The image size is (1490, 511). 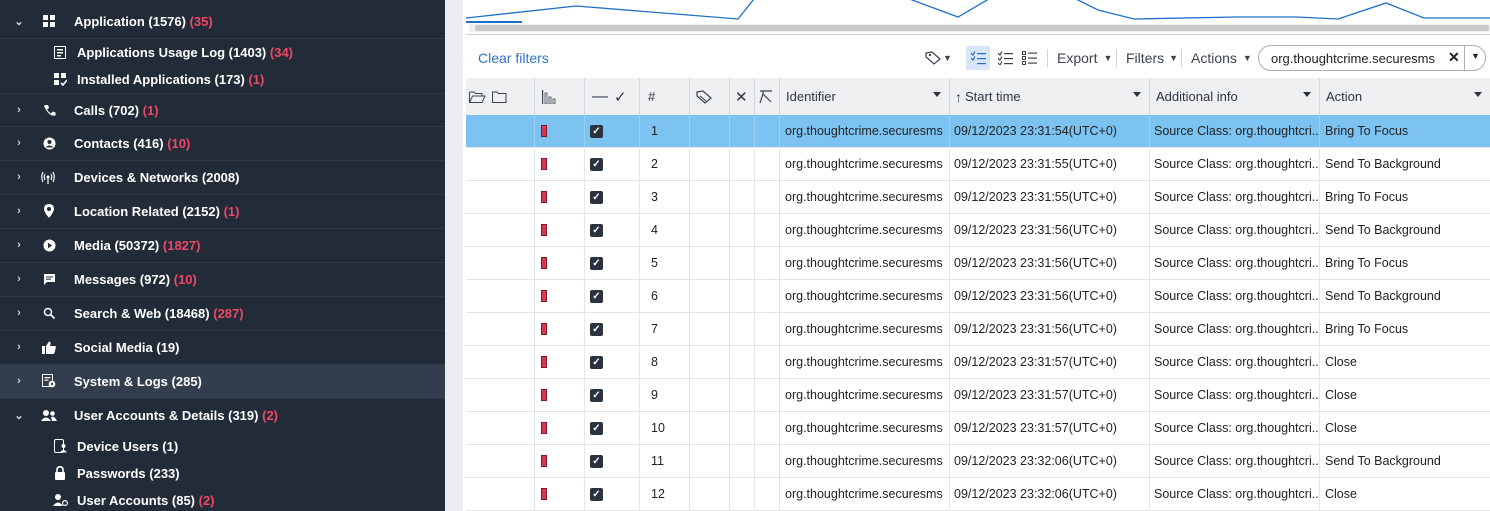 What do you see at coordinates (710, 96) in the screenshot?
I see `header-tag-cell` at bounding box center [710, 96].